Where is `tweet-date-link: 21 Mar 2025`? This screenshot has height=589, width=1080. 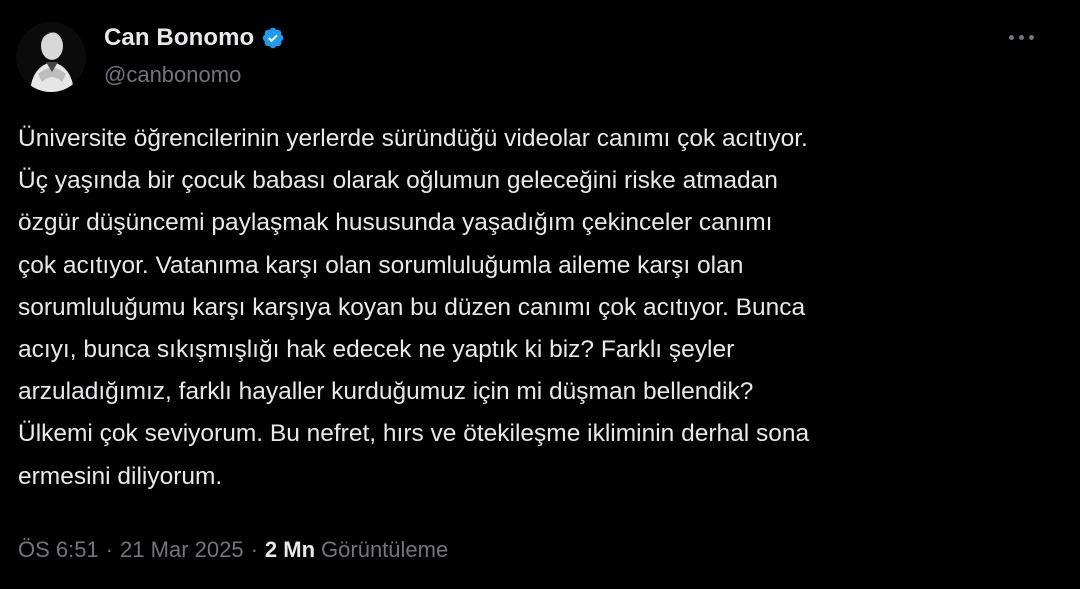 tweet-date-link: 21 Mar 2025 is located at coordinates (182, 550).